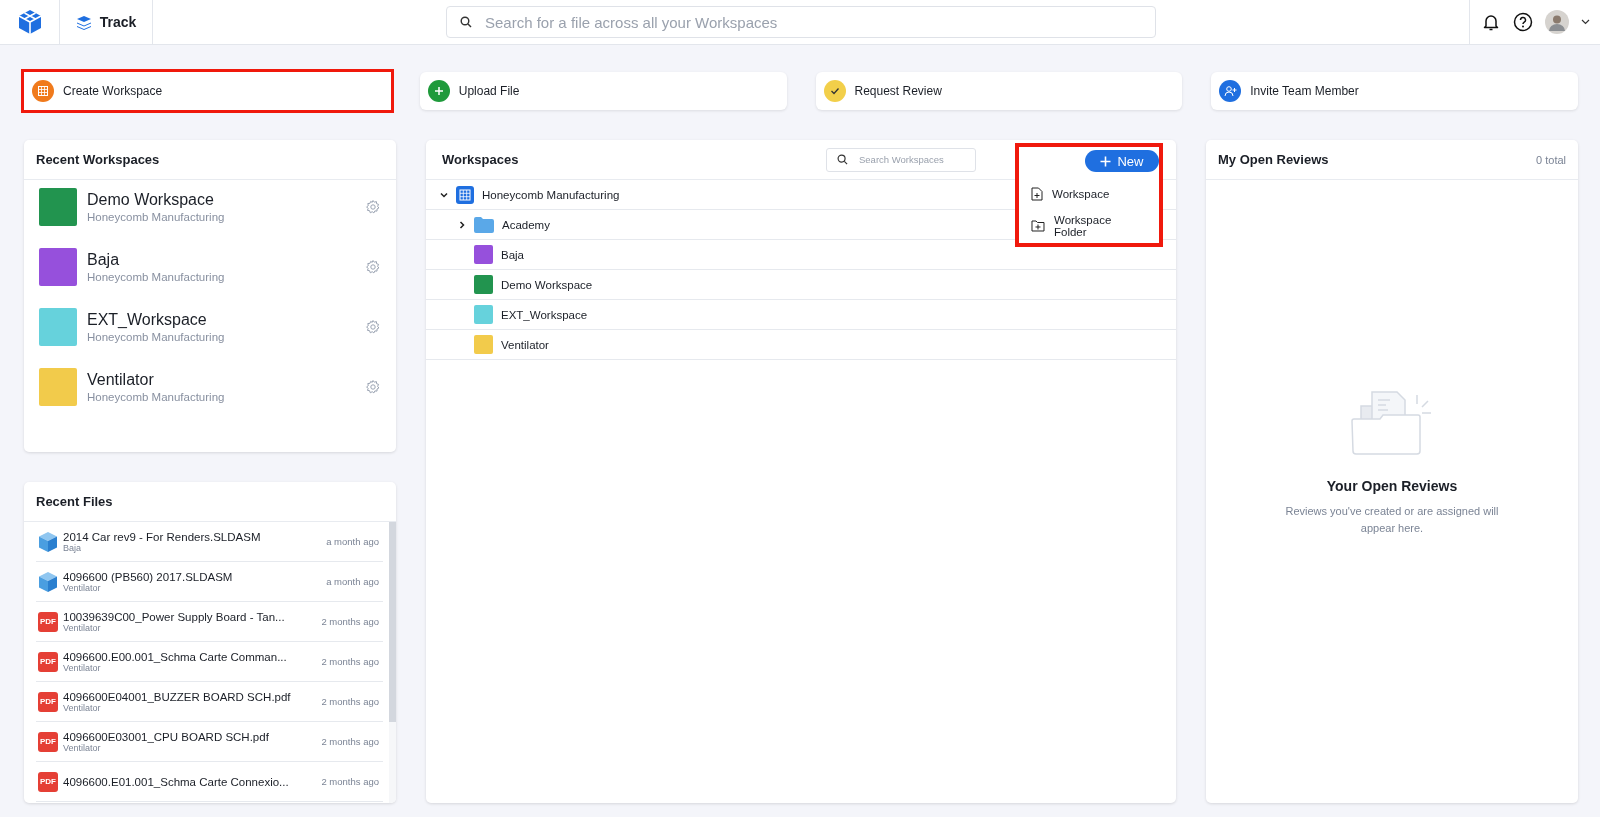  I want to click on card-title: Recent Files, so click(74, 501).